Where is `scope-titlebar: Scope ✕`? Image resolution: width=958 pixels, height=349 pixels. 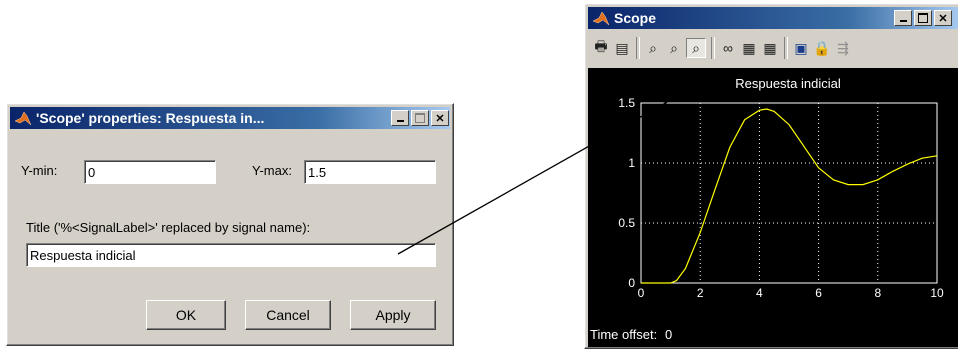 scope-titlebar: Scope ✕ is located at coordinates (773, 18).